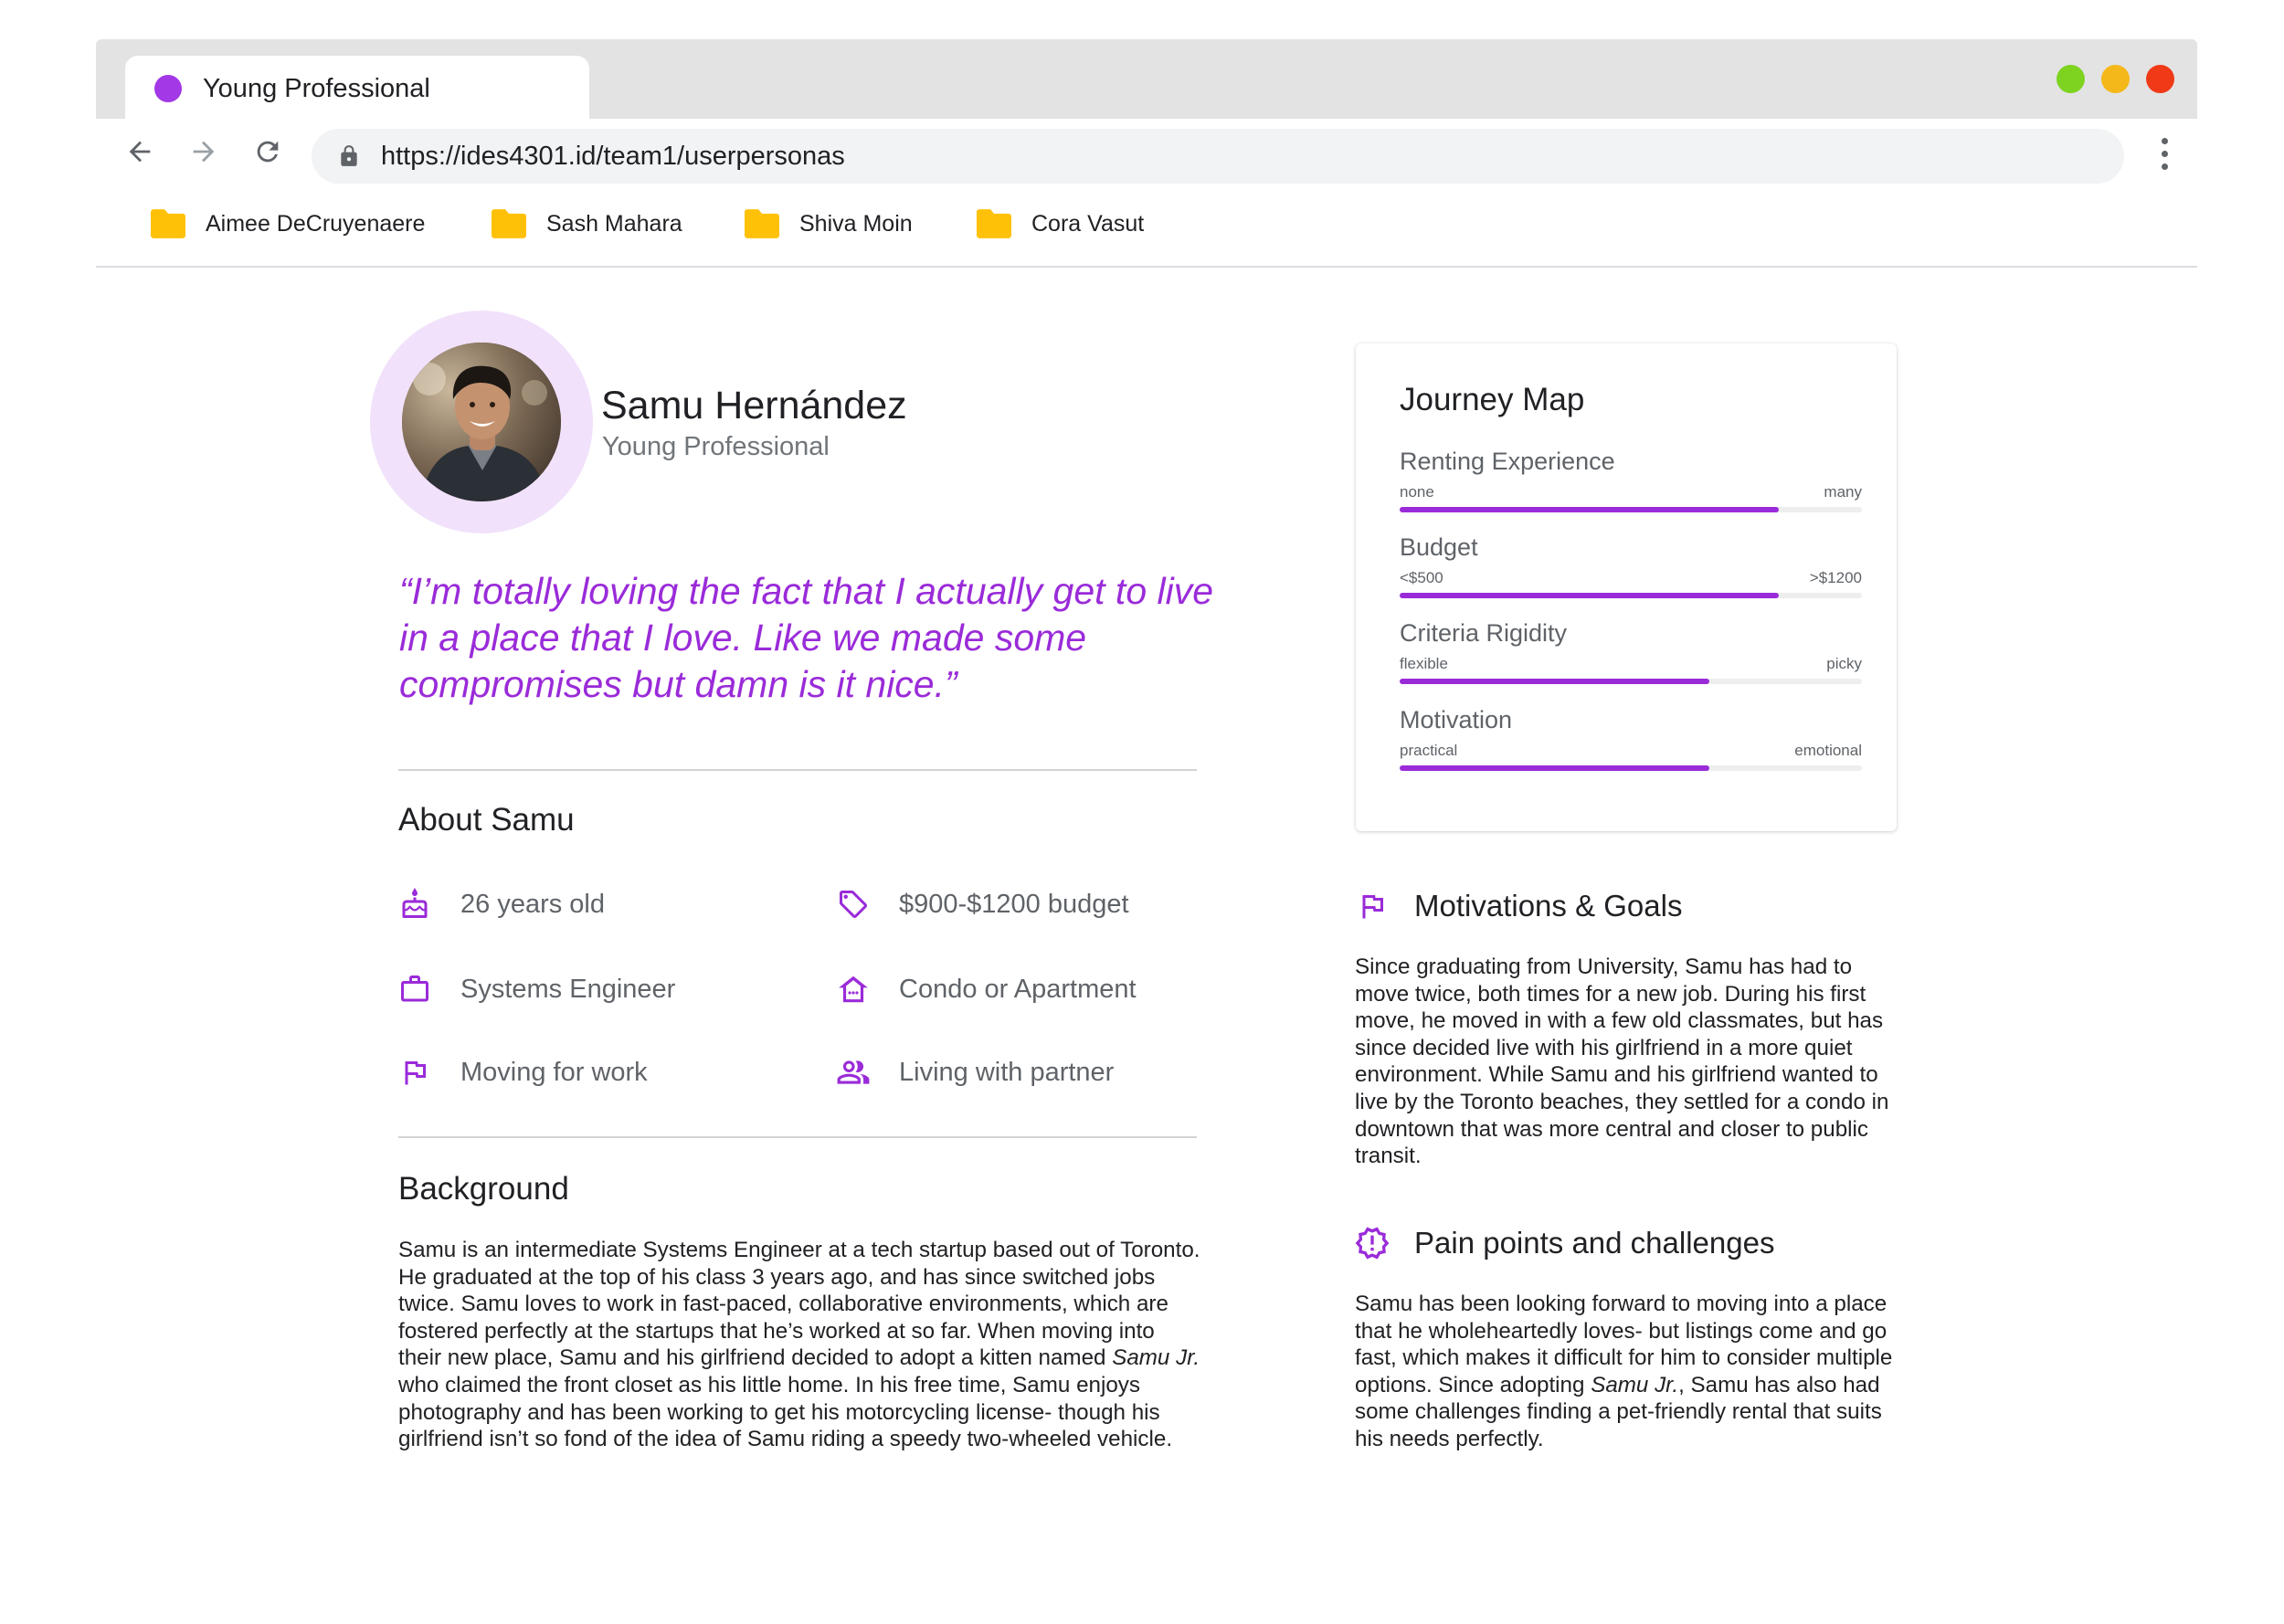 The image size is (2284, 1624). What do you see at coordinates (1439, 547) in the screenshot?
I see `metric-label: Budget` at bounding box center [1439, 547].